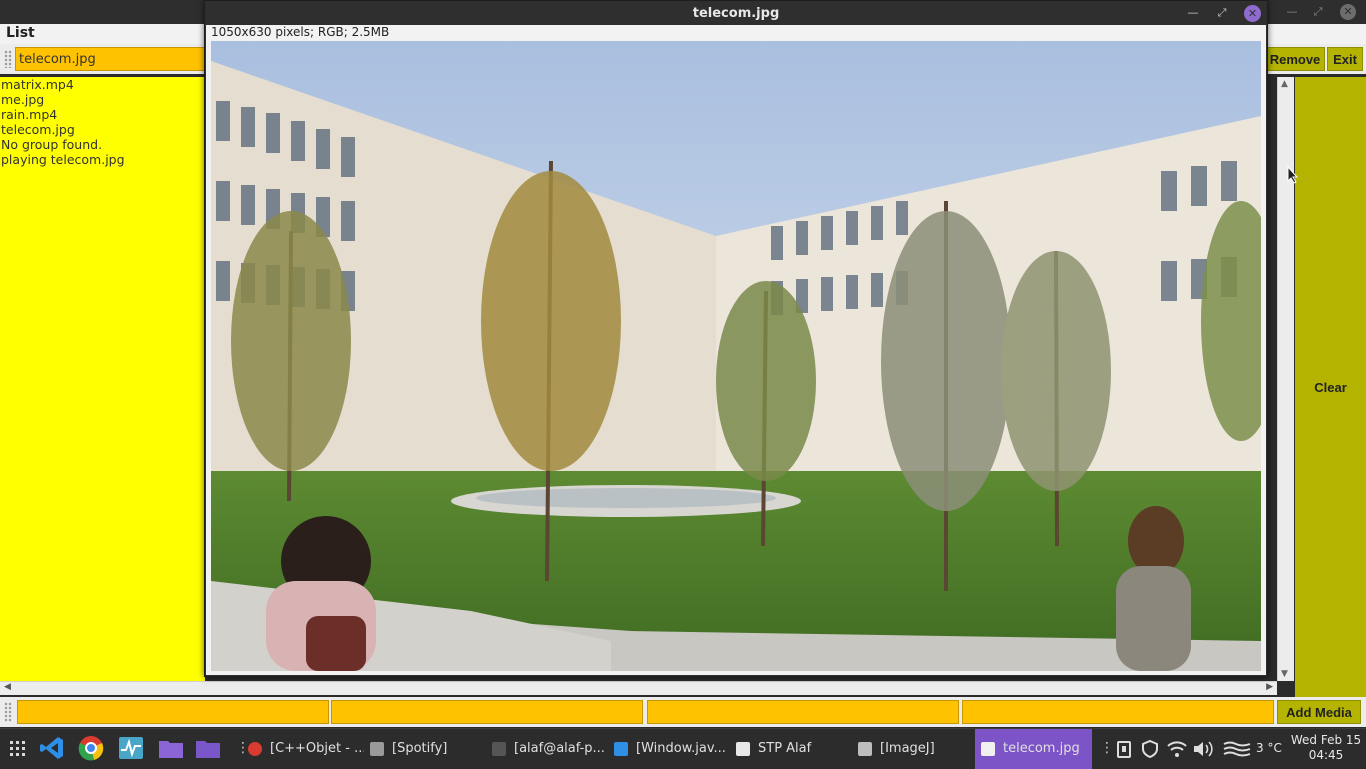 Image resolution: width=1366 pixels, height=769 pixels. What do you see at coordinates (785, 748) in the screenshot?
I see `task-label: STP Alaf` at bounding box center [785, 748].